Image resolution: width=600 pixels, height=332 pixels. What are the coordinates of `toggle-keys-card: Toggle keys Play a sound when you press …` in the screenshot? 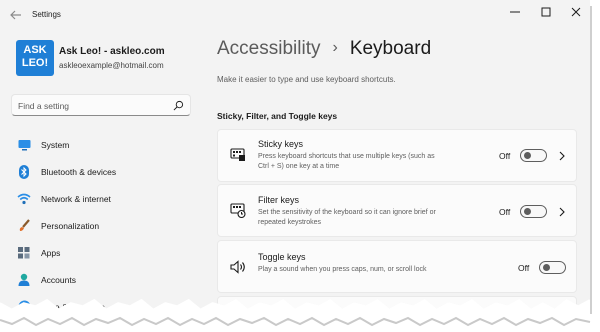 It's located at (397, 266).